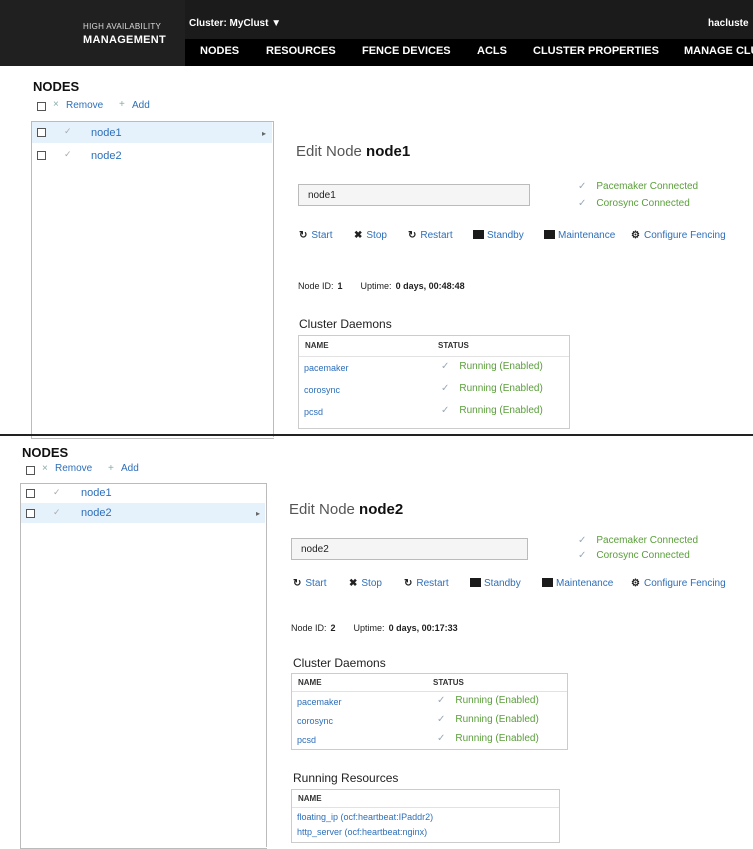  I want to click on menu-manage-clusters: MANAGE CLU, so click(718, 51).